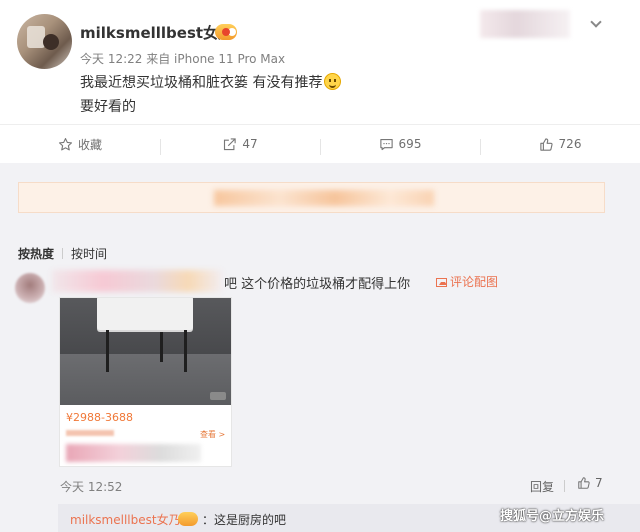  I want to click on sort-by-hot-tab: 按热度, so click(36, 254).